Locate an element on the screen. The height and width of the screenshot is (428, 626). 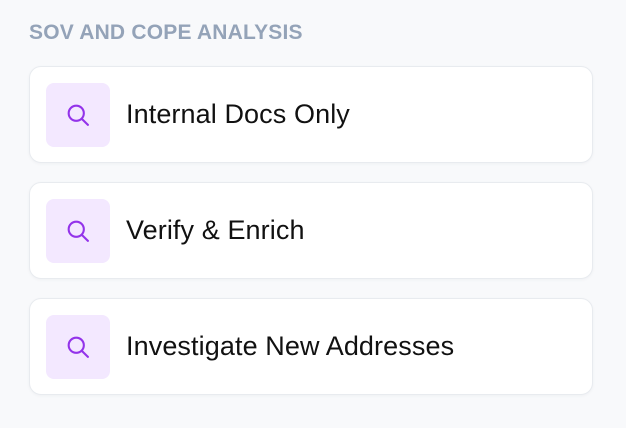
section-title: SOV AND COPE ANALYSIS is located at coordinates (166, 32).